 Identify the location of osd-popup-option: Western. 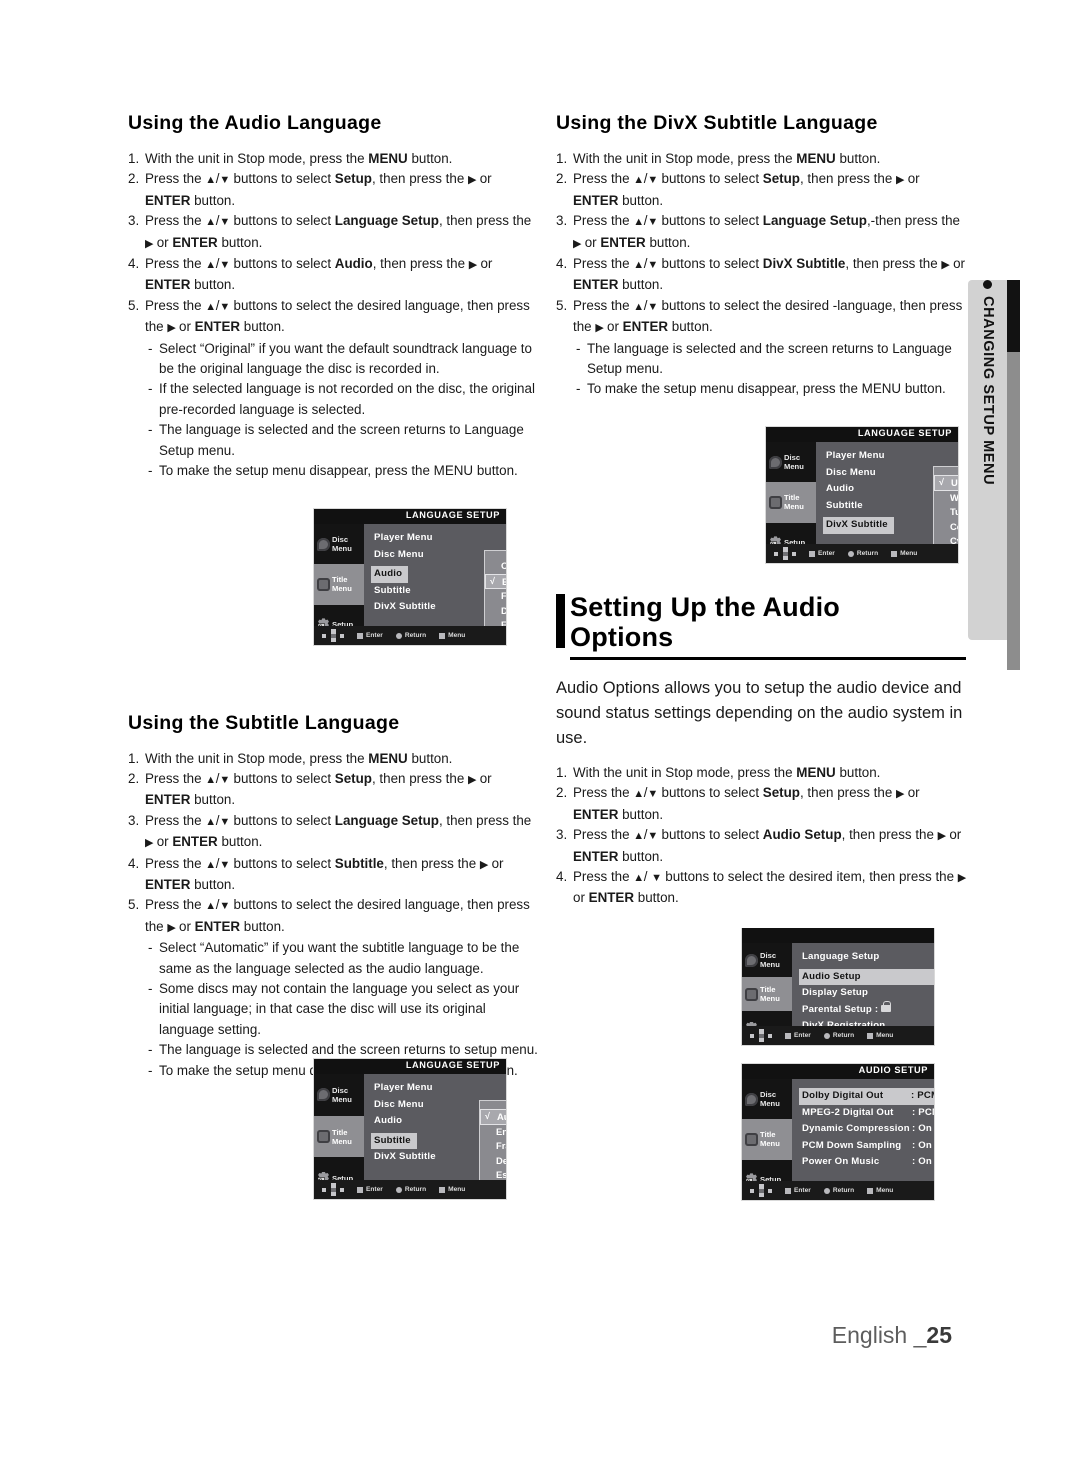
(946, 498).